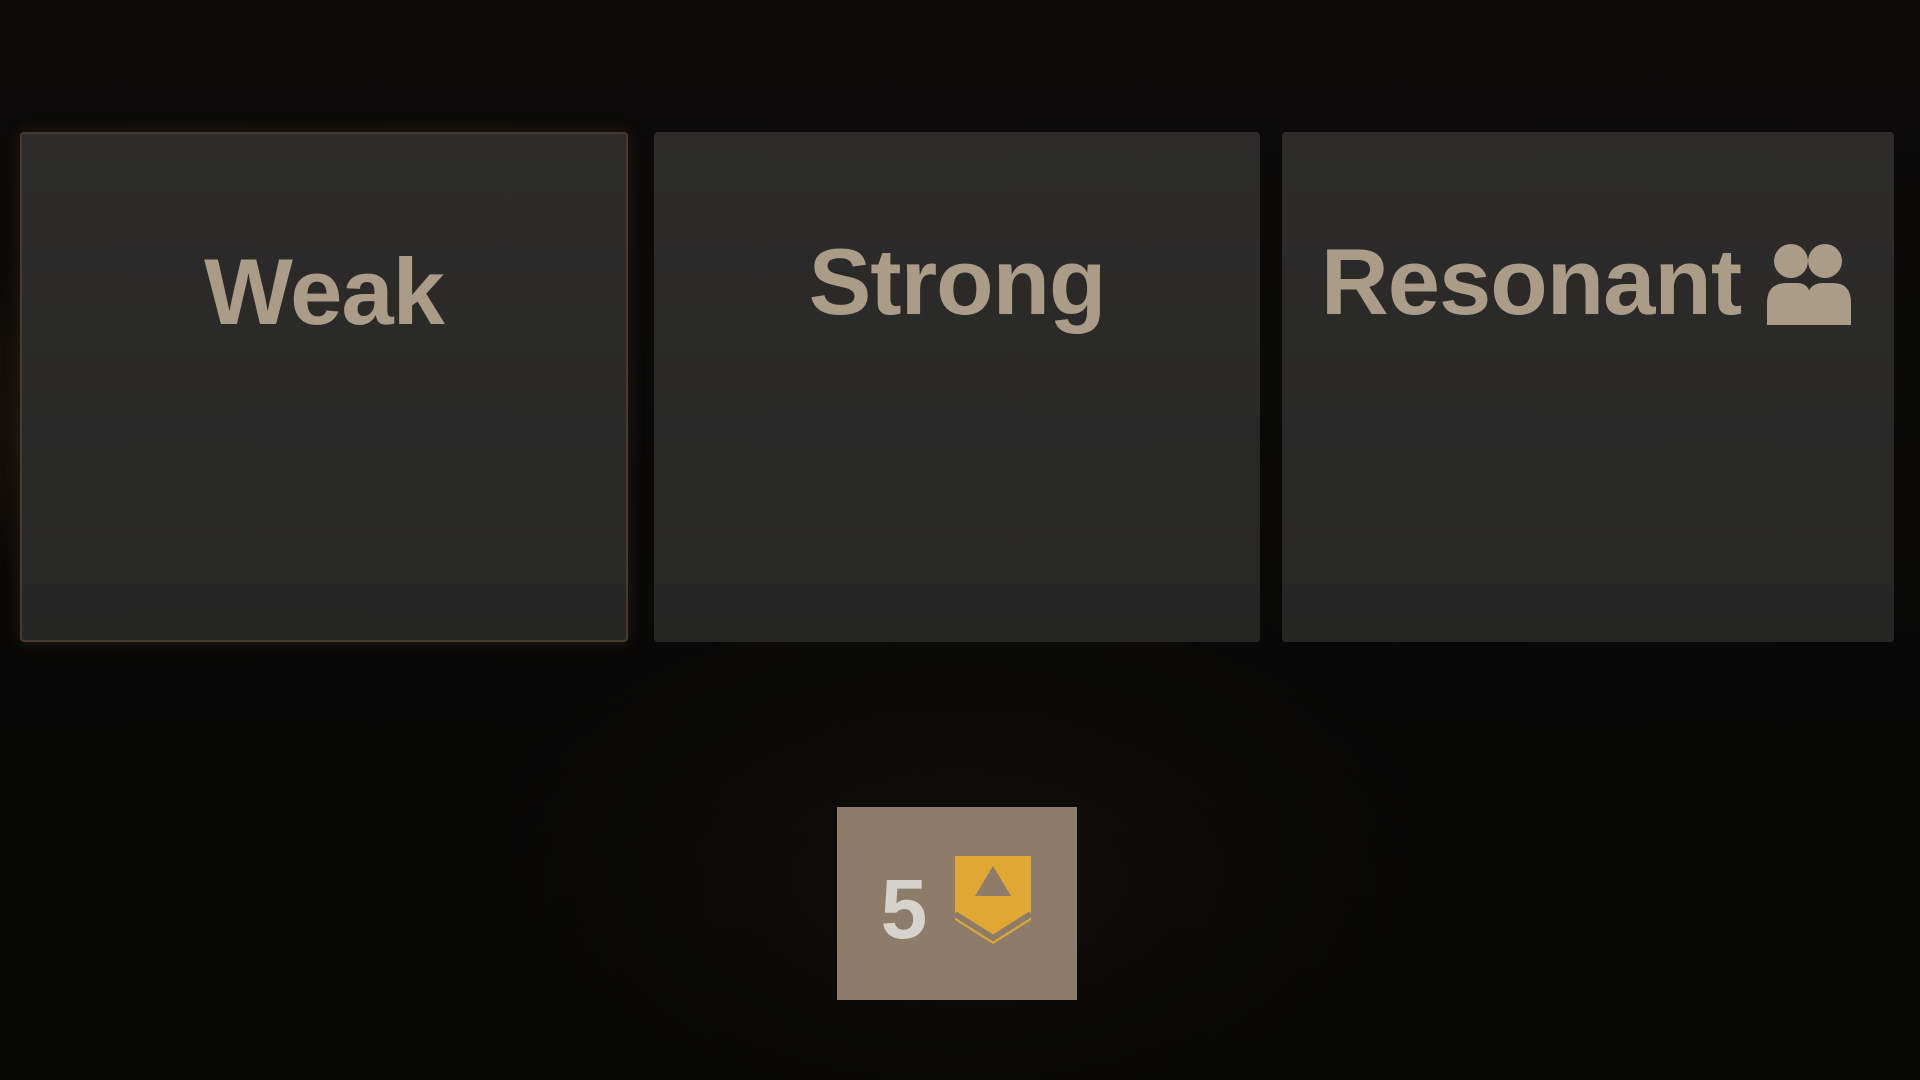 The width and height of the screenshot is (1920, 1080). I want to click on rank-counter-value: 5, so click(904, 908).